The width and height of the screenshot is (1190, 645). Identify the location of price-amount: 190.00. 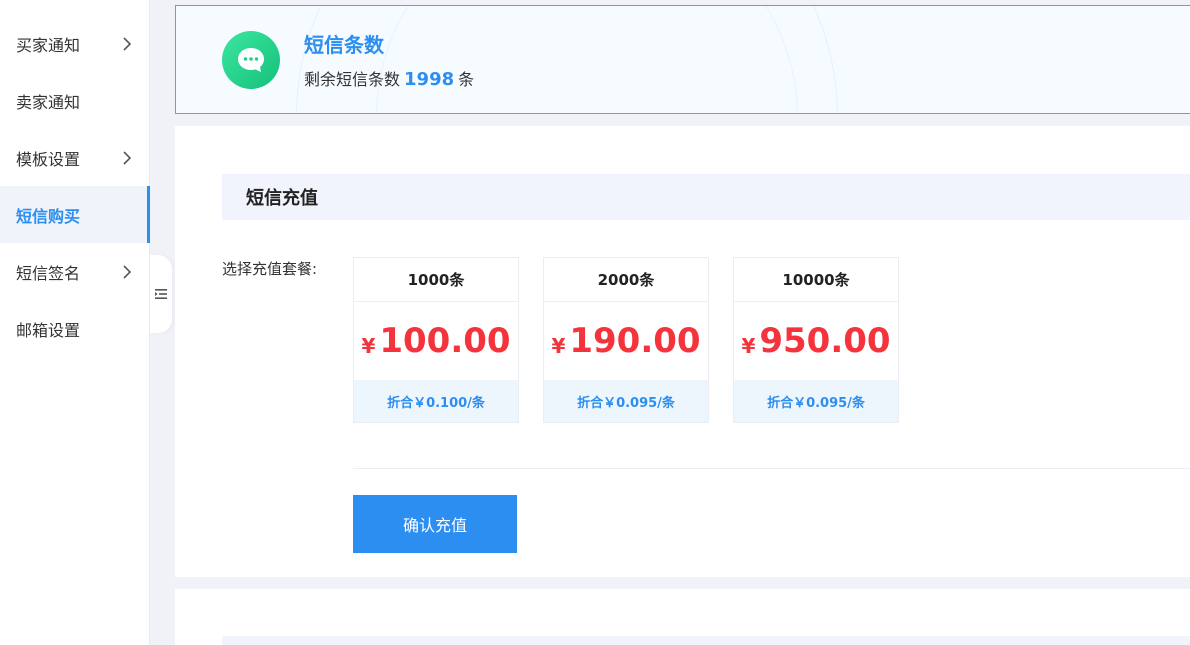
(635, 341).